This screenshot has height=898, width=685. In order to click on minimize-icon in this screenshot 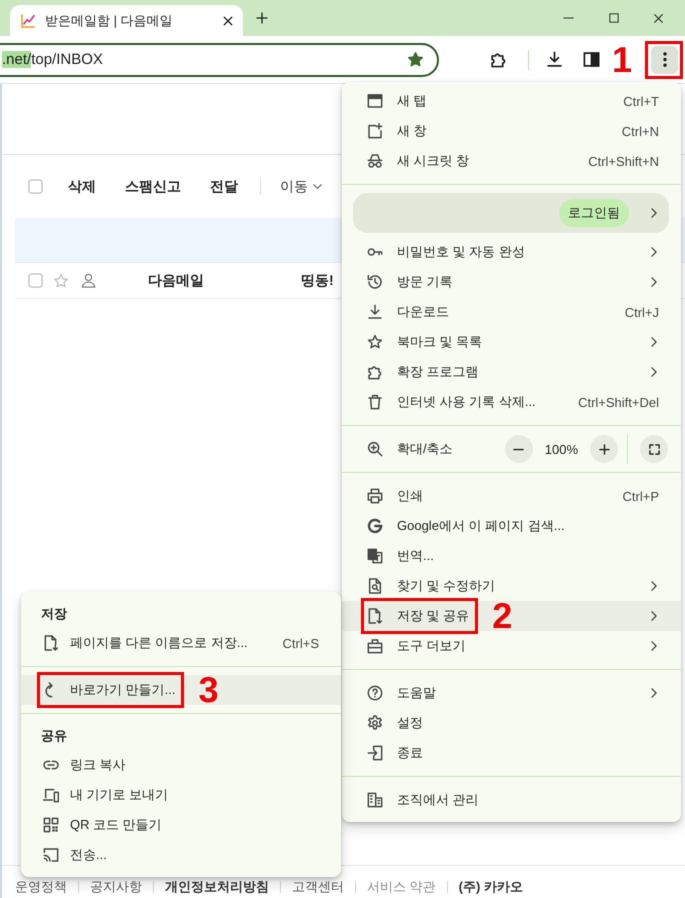, I will do `click(568, 18)`.